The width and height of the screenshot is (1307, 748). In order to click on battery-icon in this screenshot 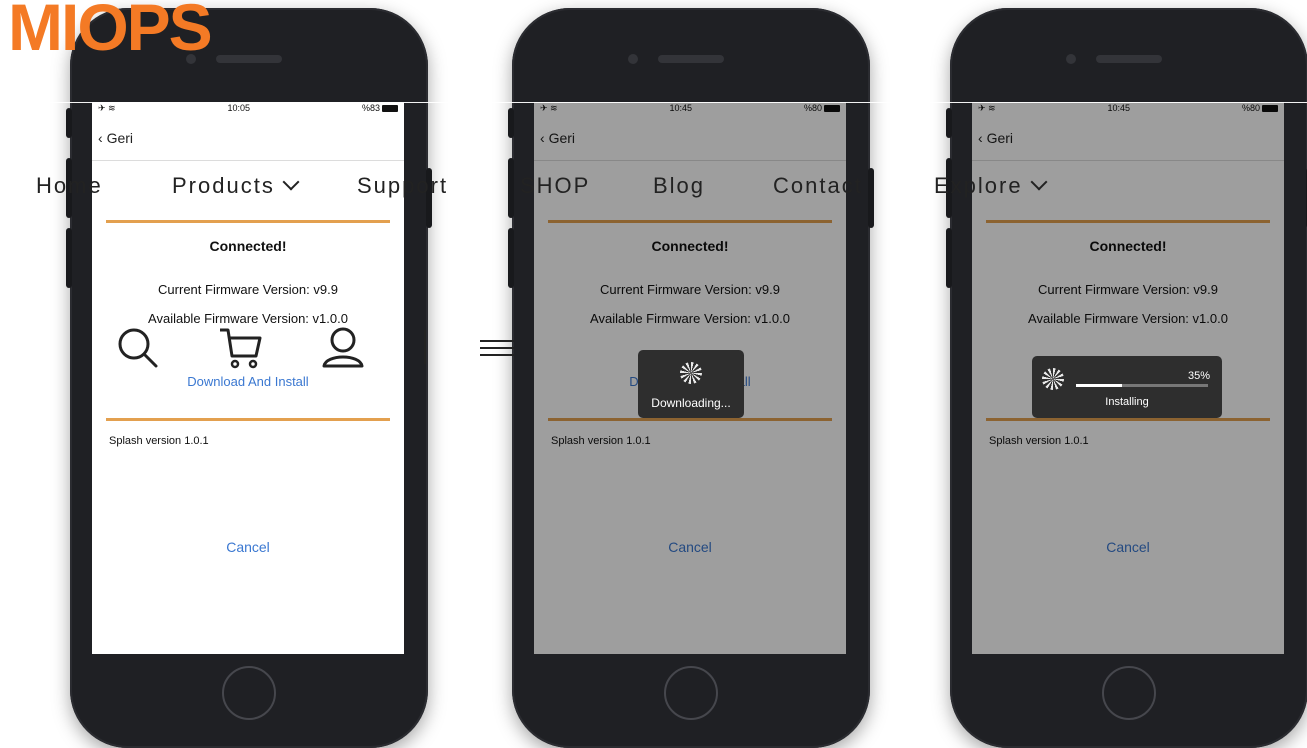, I will do `click(389, 109)`.